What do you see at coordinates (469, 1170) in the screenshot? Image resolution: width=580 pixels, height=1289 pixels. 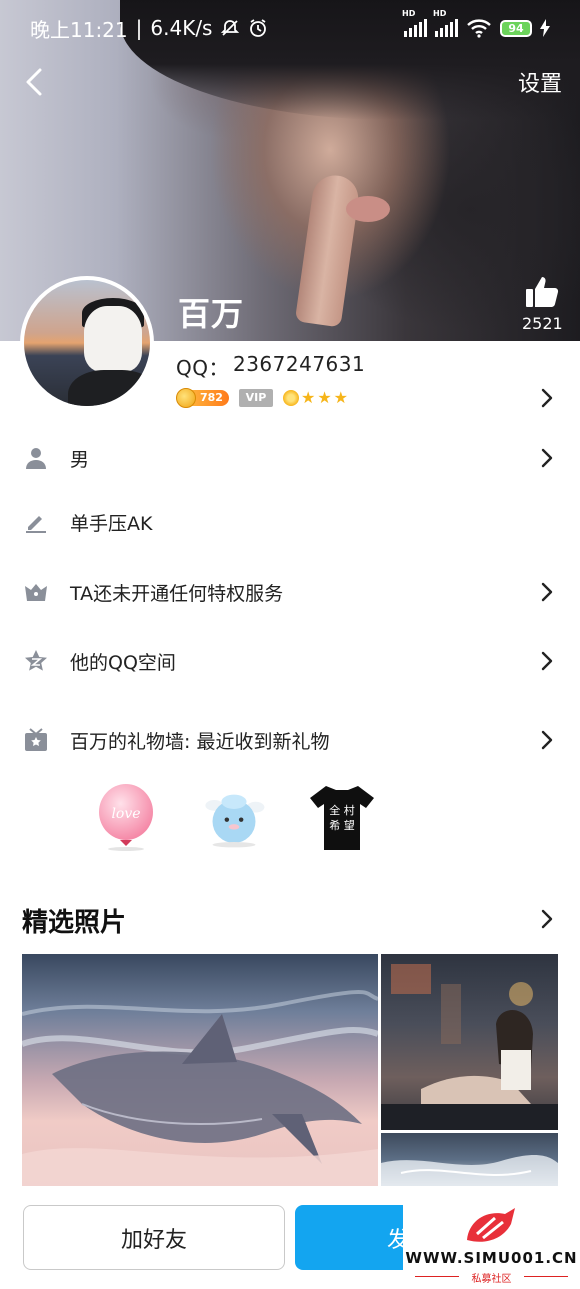 I see `sea-illustration` at bounding box center [469, 1170].